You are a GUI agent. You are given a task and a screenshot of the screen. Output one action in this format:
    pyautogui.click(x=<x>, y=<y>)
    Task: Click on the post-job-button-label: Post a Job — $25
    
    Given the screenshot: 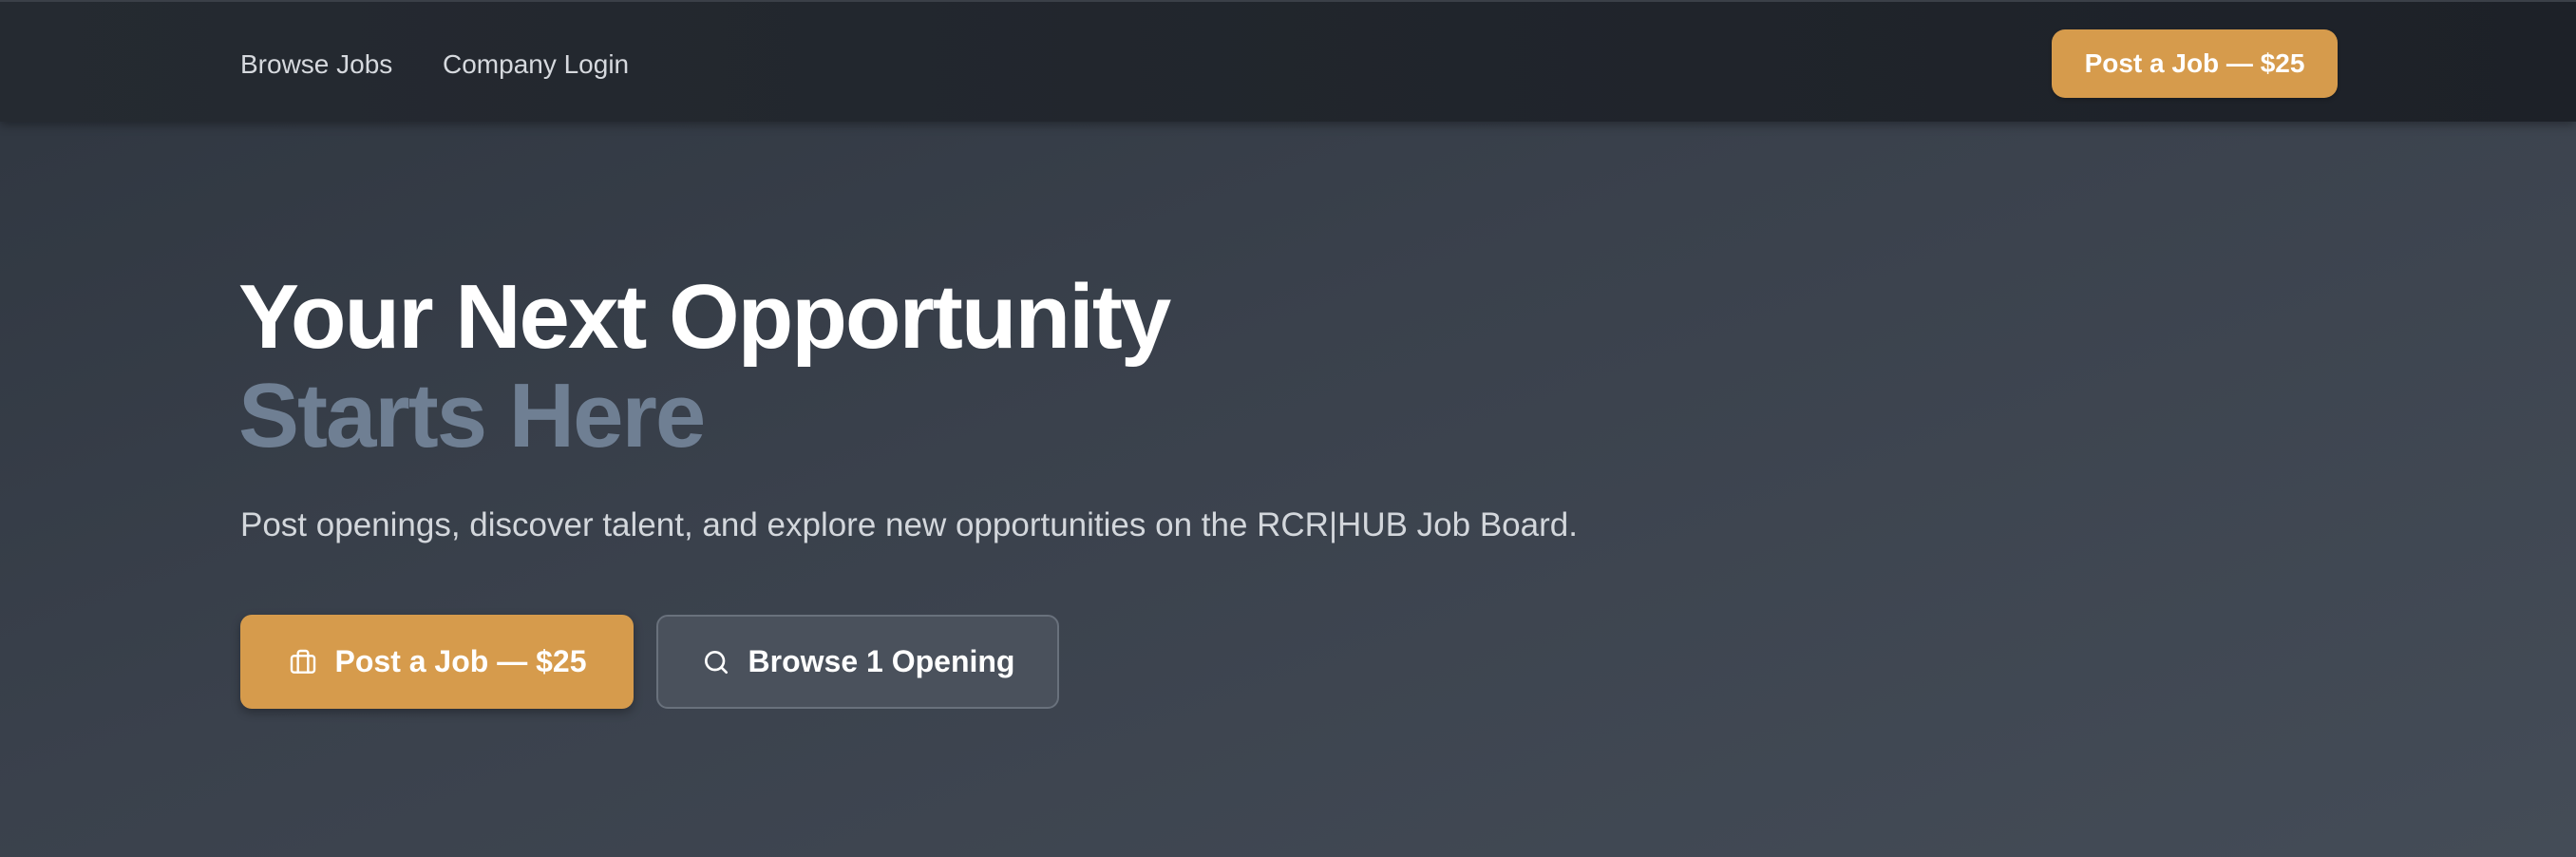 What is the action you would take?
    pyautogui.click(x=460, y=661)
    